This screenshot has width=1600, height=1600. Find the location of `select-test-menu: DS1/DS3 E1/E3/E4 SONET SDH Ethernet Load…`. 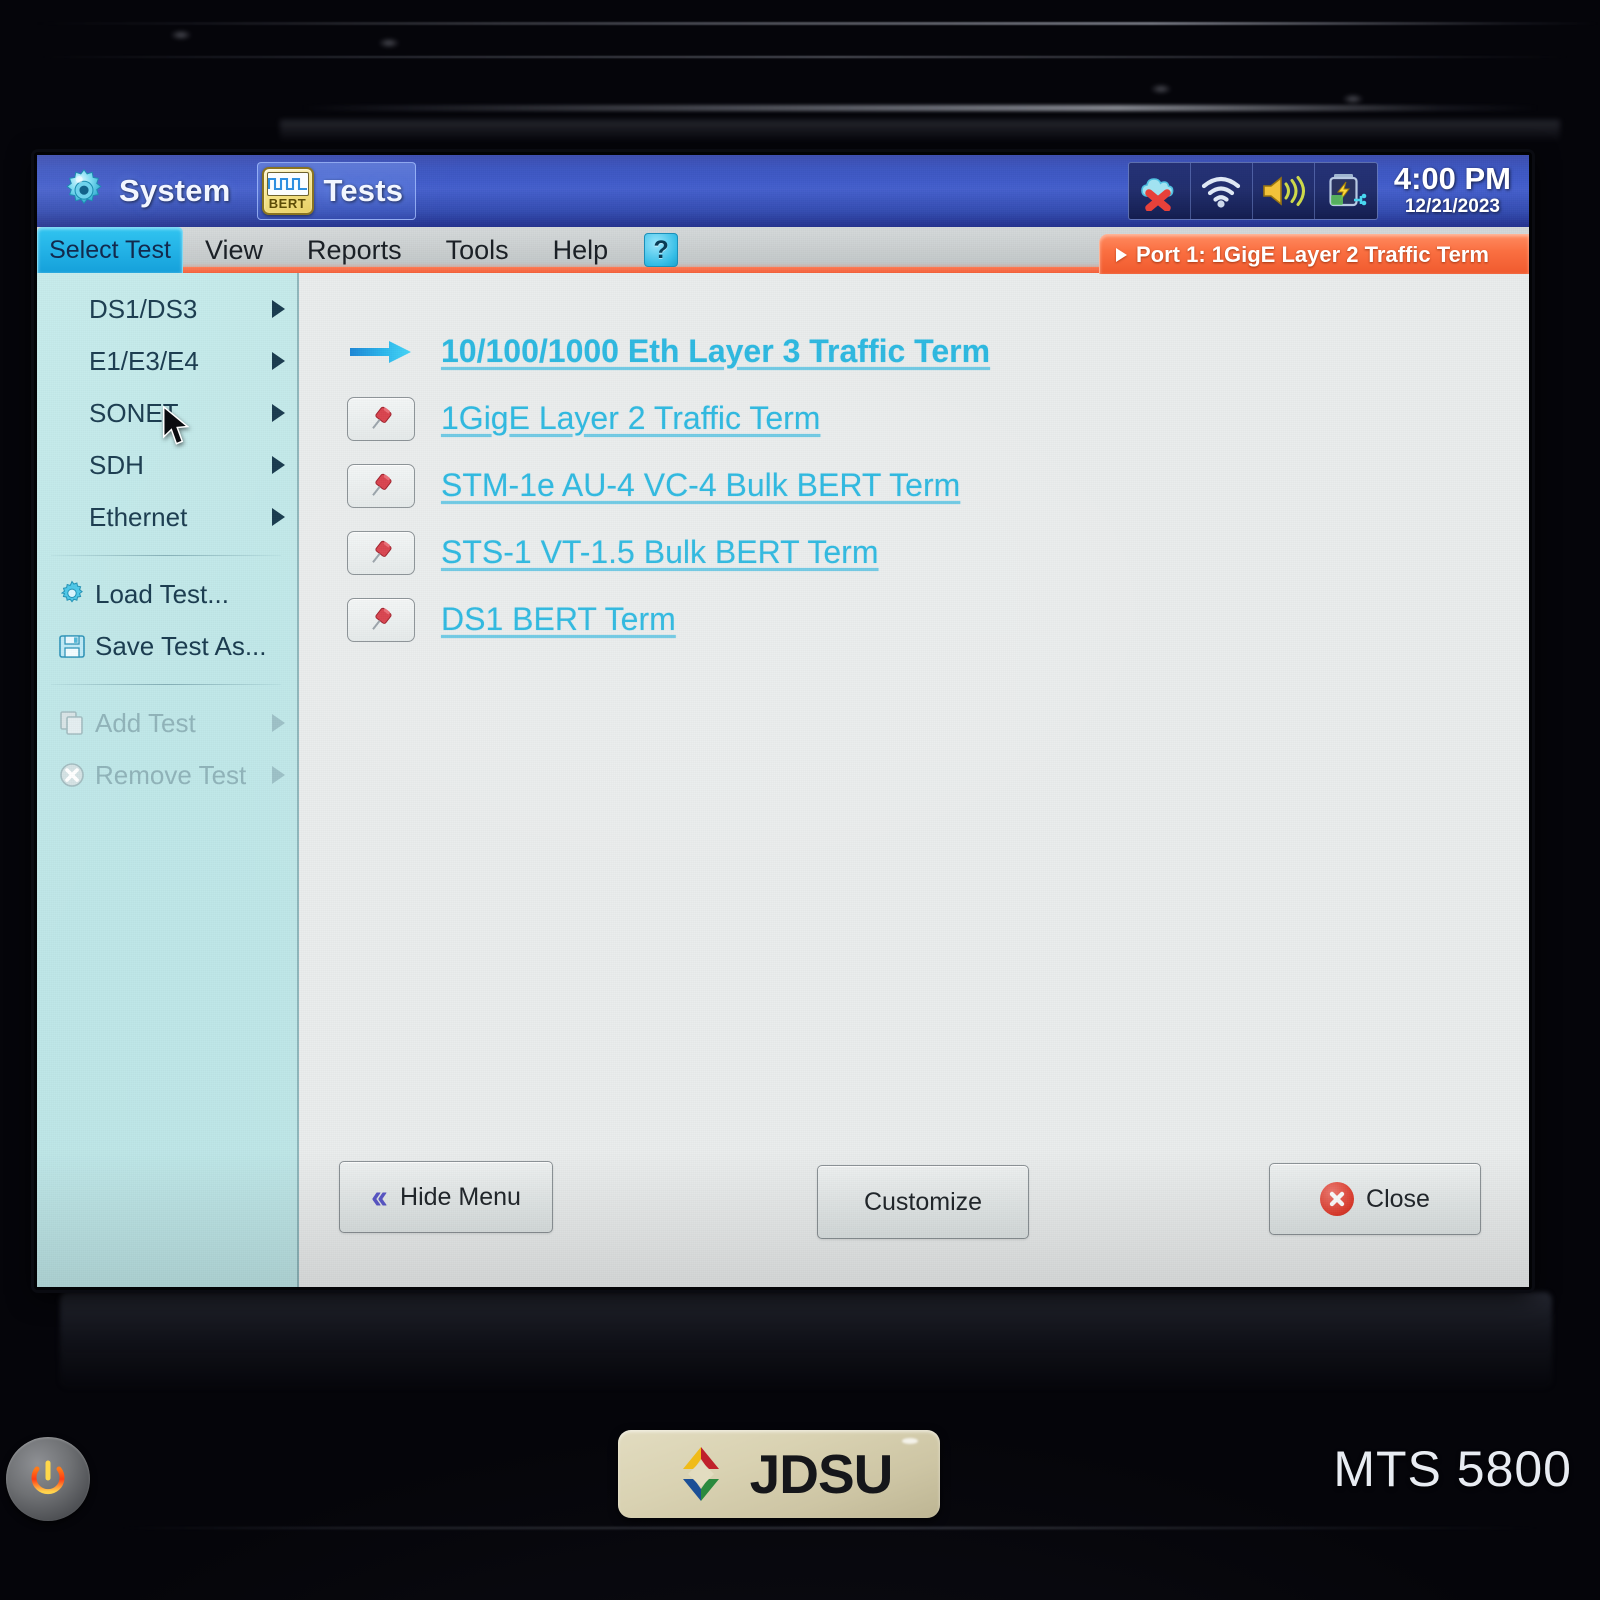

select-test-menu: DS1/DS3 E1/E3/E4 SONET SDH Ethernet Load… is located at coordinates (168, 780).